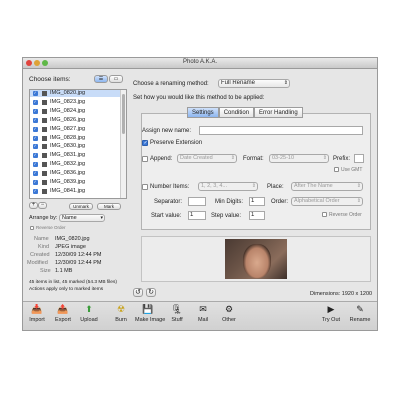 Image resolution: width=400 pixels, height=400 pixels. I want to click on title-bar: Photo A.K.A., so click(200, 63).